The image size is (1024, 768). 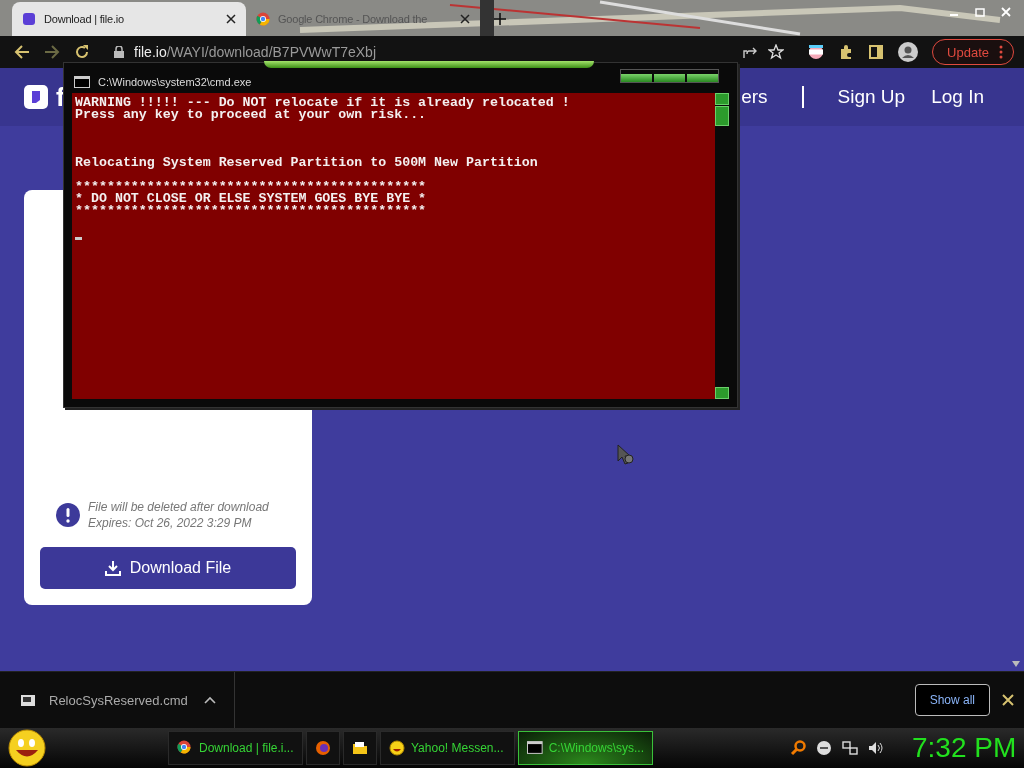 What do you see at coordinates (255, 52) in the screenshot?
I see `url-text: file.io/WAYI/download/B7PVWwT7eXbj` at bounding box center [255, 52].